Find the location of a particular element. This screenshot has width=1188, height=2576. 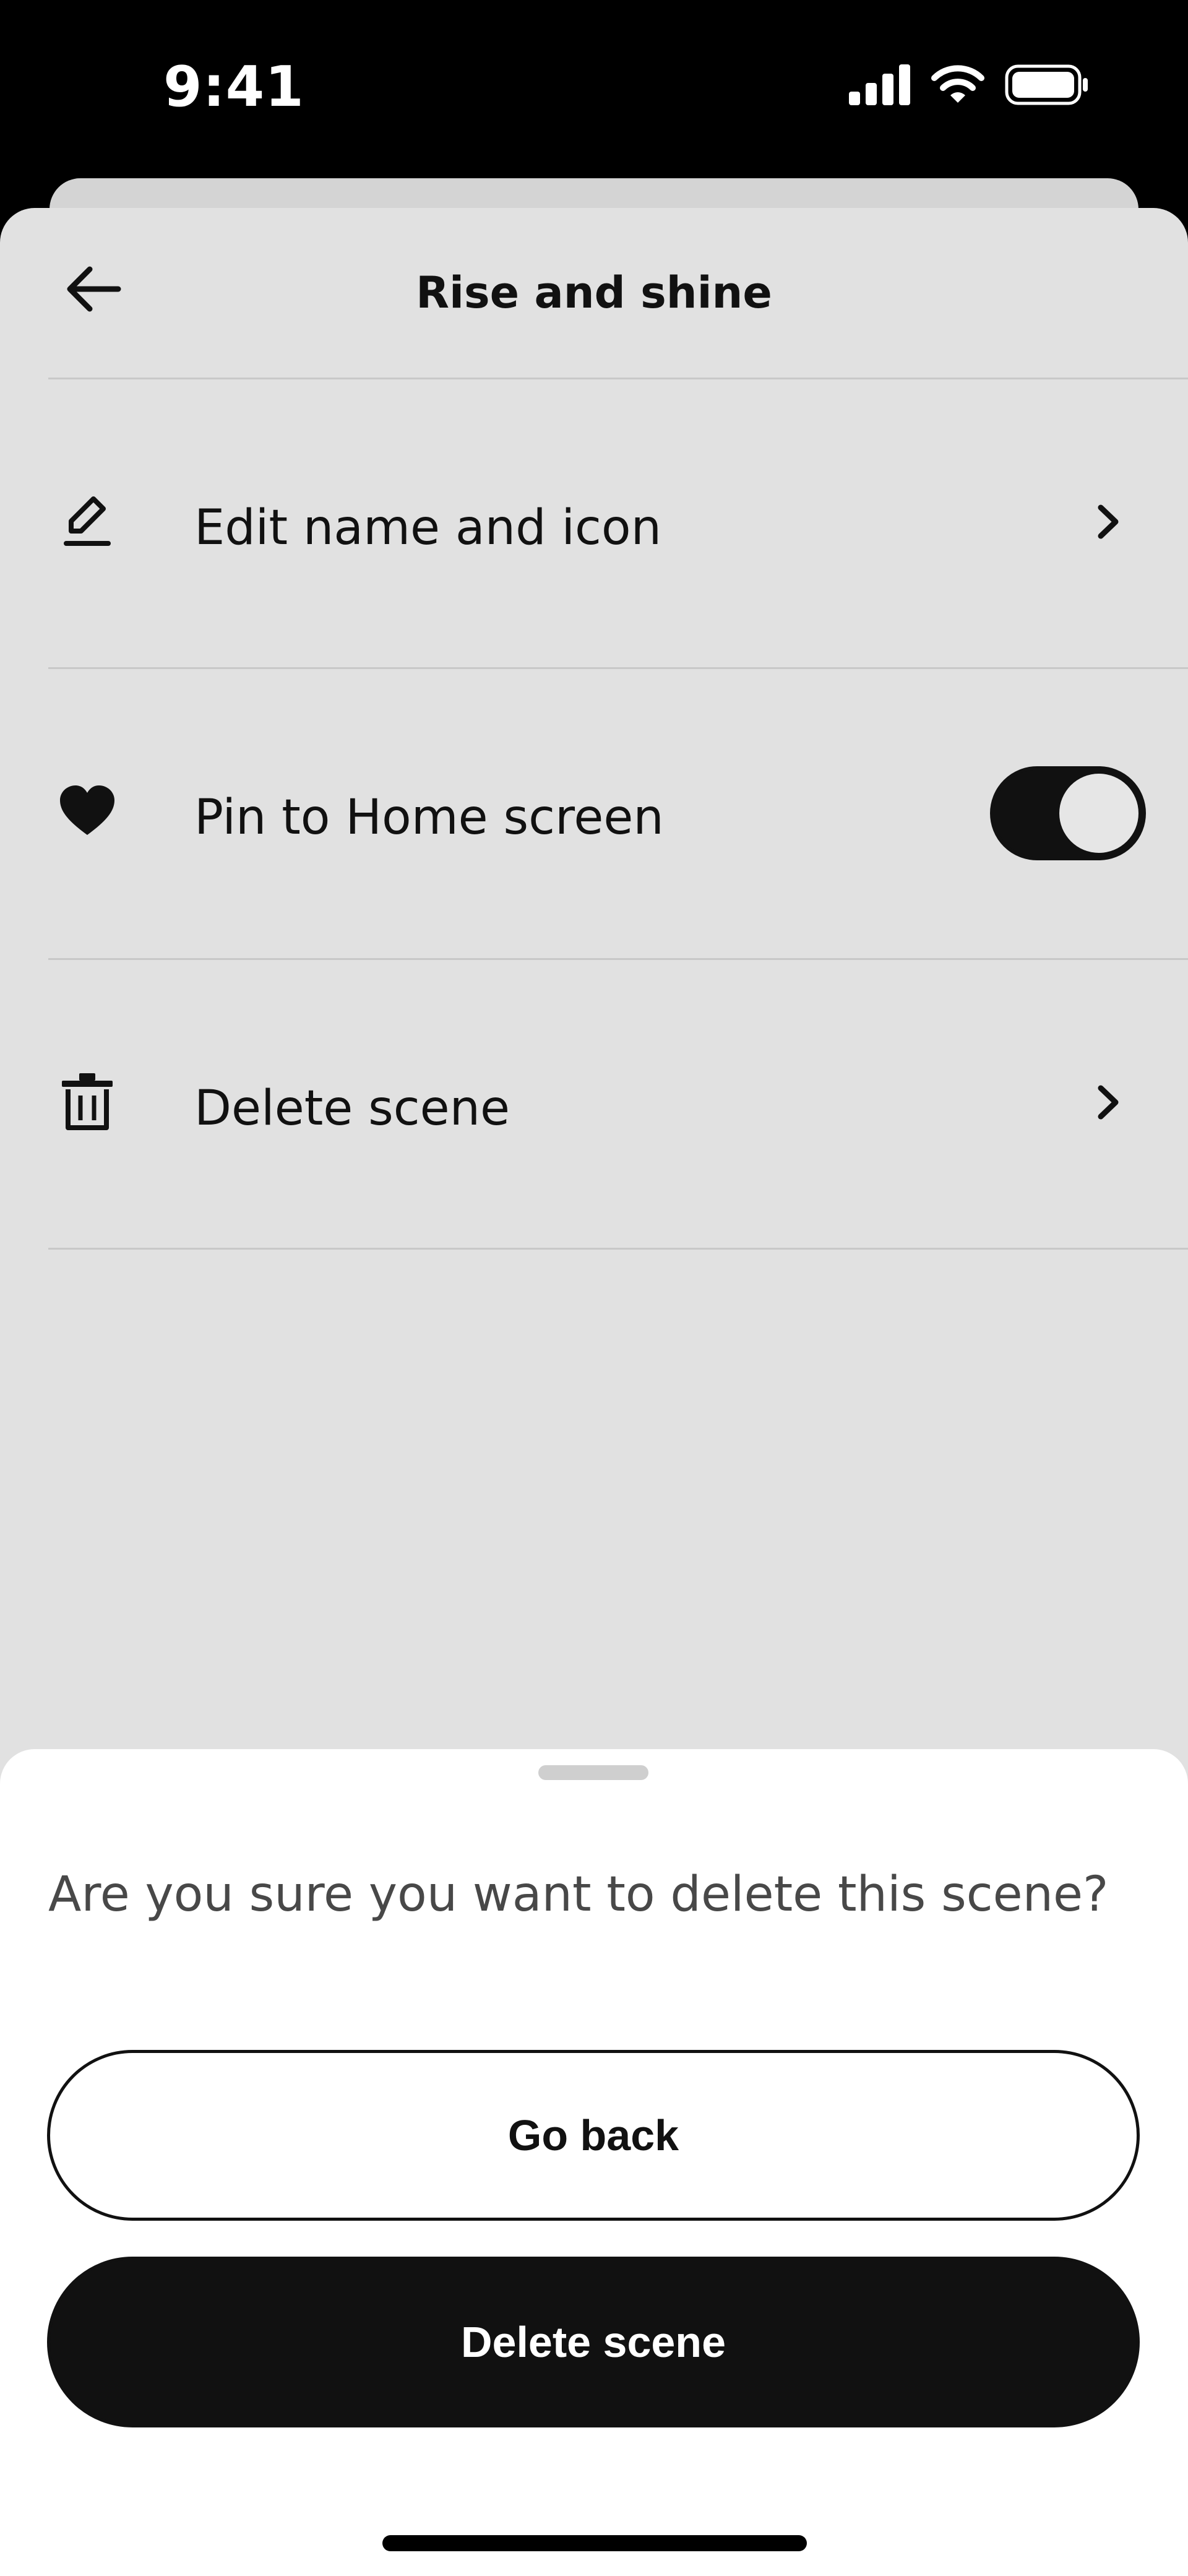

divider is located at coordinates (618, 1249).